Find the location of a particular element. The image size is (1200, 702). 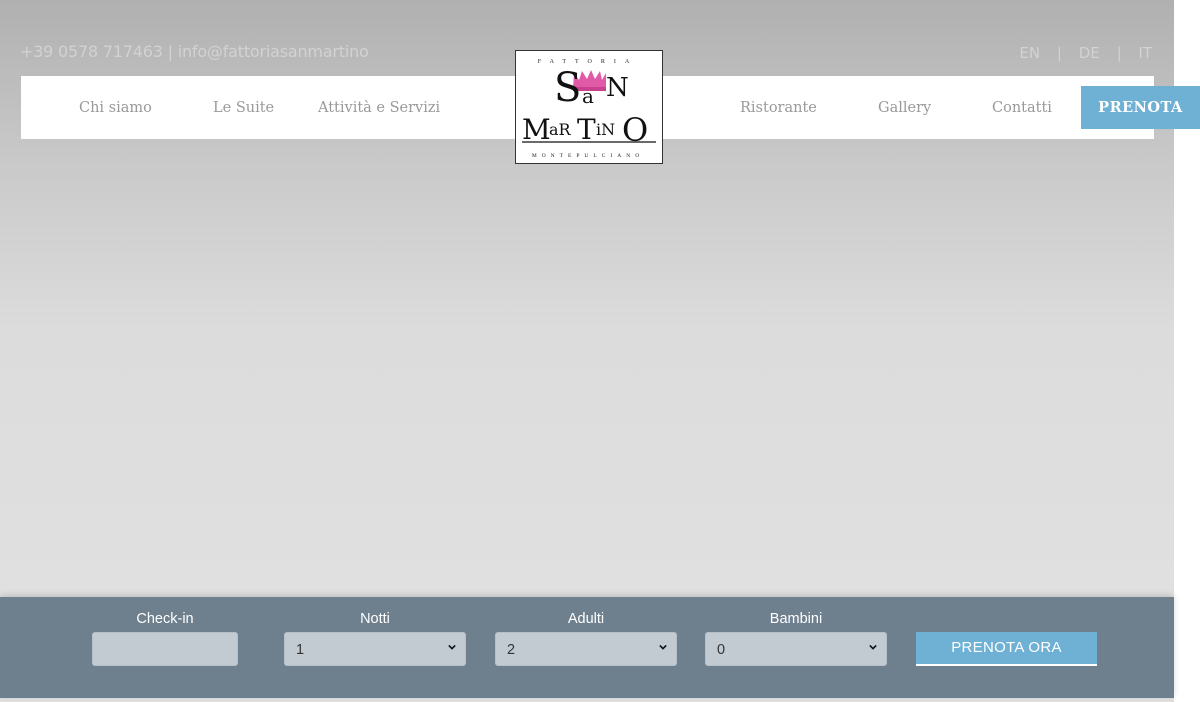

logo-bottom-text: MONTEPULCIANO is located at coordinates (588, 156).